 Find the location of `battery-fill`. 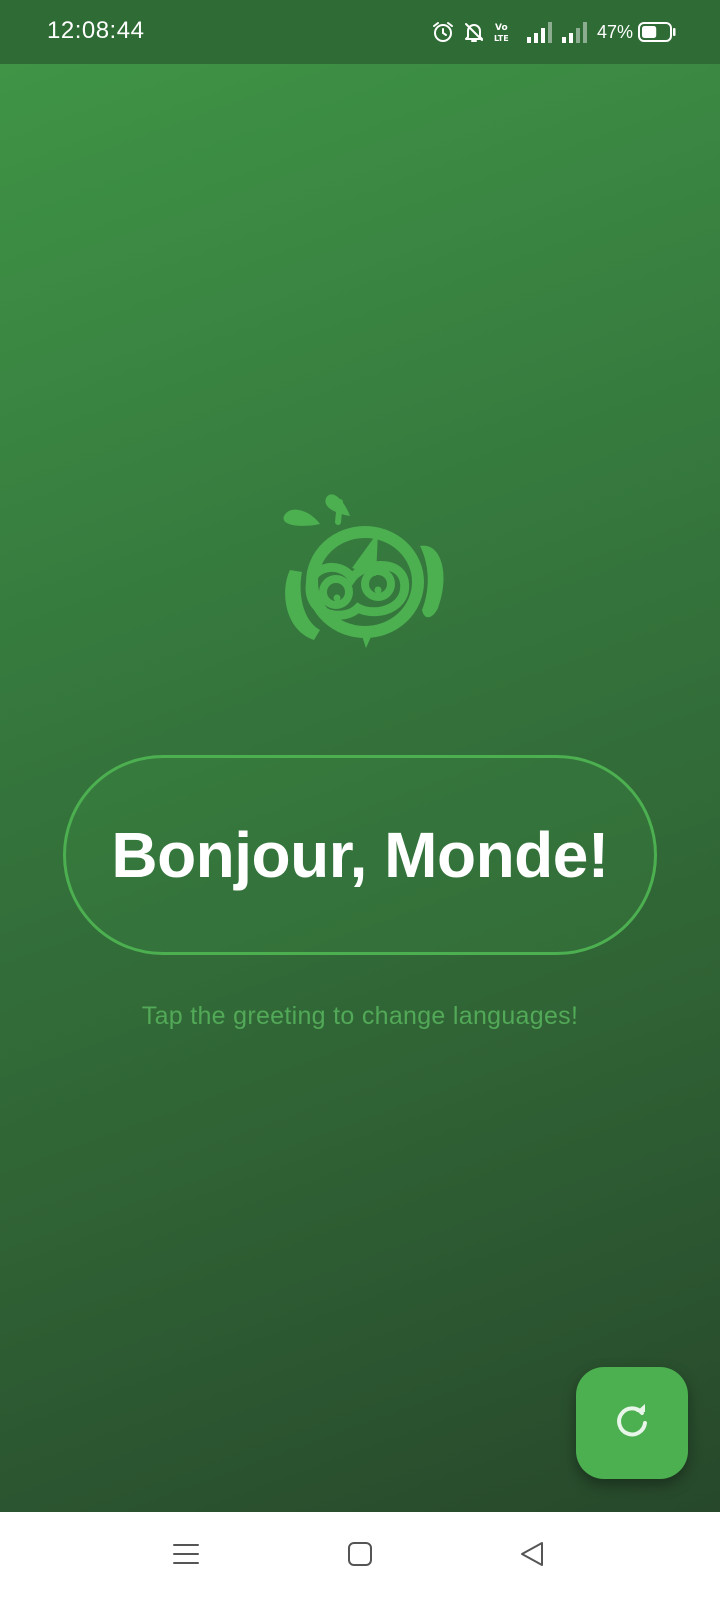

battery-fill is located at coordinates (649, 32).